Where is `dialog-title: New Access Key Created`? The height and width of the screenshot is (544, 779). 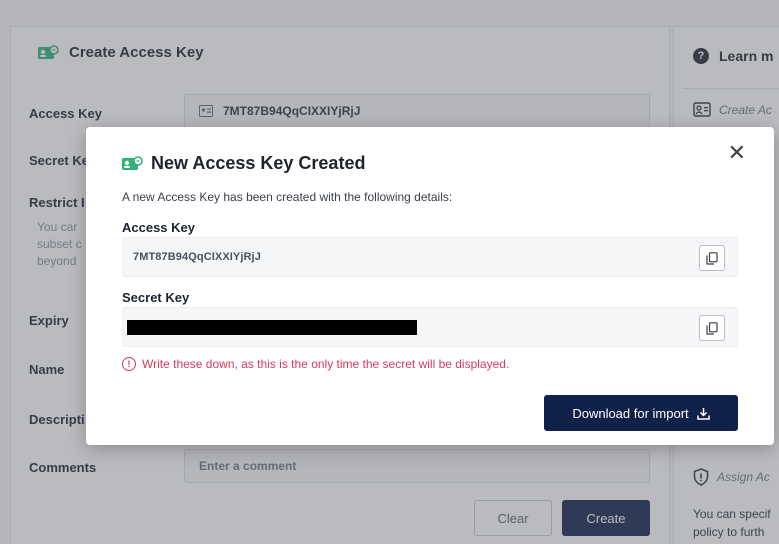
dialog-title: New Access Key Created is located at coordinates (243, 163).